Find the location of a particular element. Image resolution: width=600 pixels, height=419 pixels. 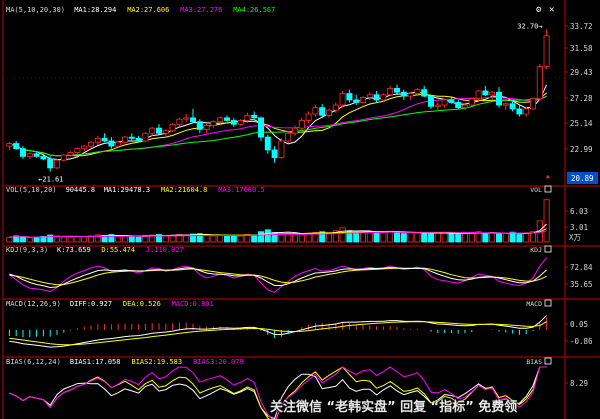

indicator-value: 90445.8 is located at coordinates (81, 190).